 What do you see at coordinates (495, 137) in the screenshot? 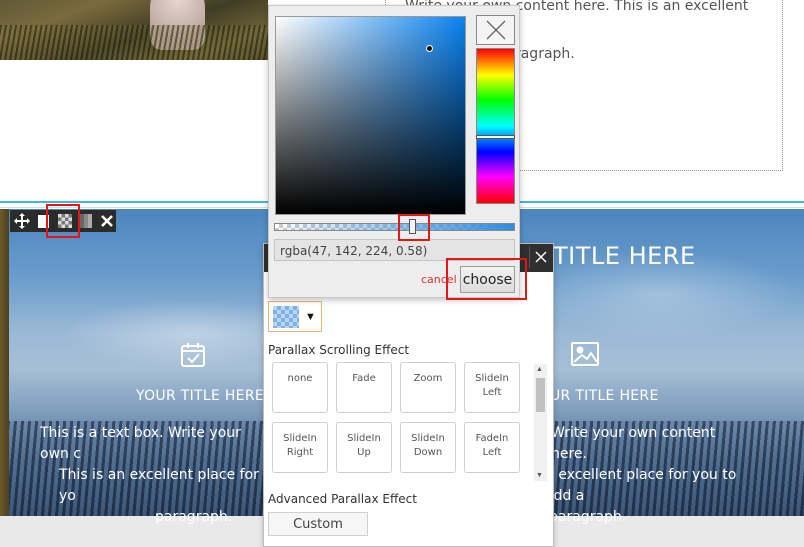
I see `hue-marker` at bounding box center [495, 137].